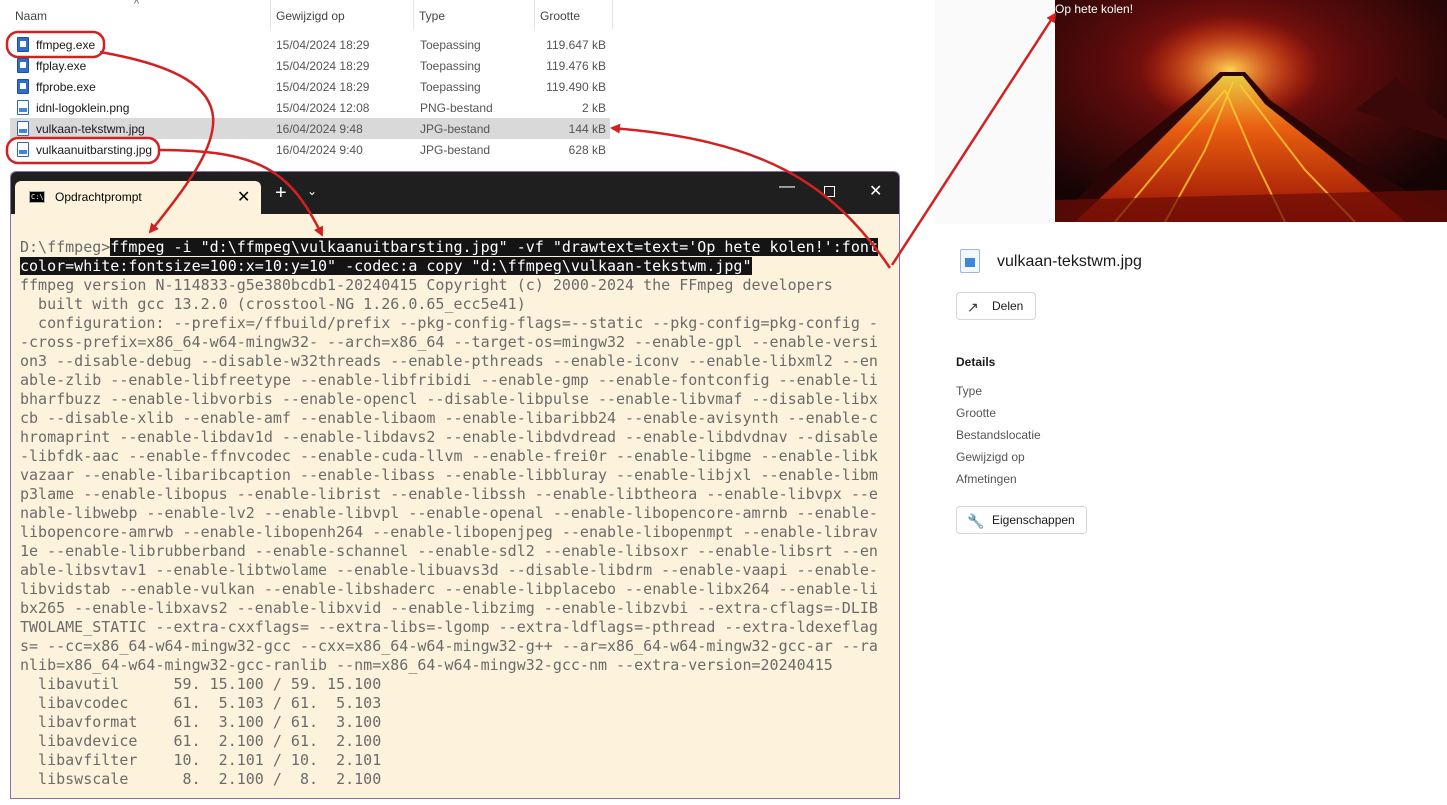 This screenshot has width=1447, height=805. What do you see at coordinates (995, 112) in the screenshot?
I see `preview-background` at bounding box center [995, 112].